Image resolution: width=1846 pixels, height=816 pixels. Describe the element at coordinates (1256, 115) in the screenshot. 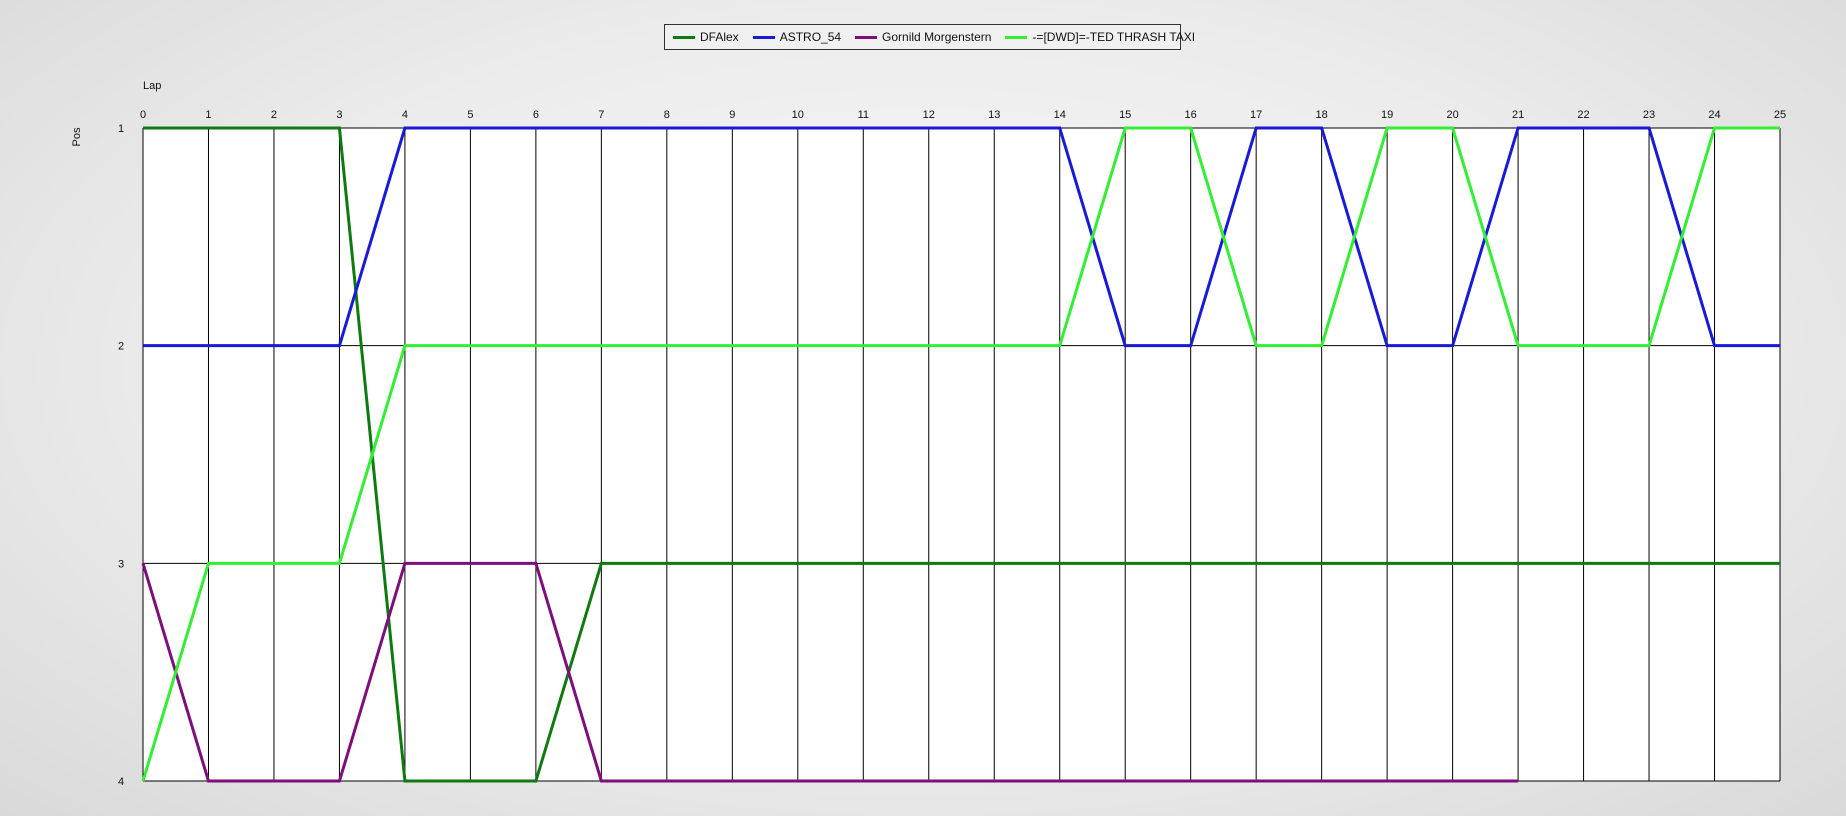

I see `x-tick-label: 17` at that location.